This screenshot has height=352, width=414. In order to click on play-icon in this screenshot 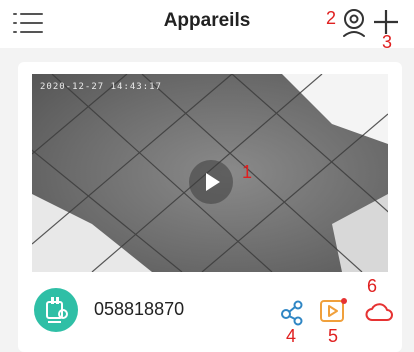, I will do `click(213, 182)`.